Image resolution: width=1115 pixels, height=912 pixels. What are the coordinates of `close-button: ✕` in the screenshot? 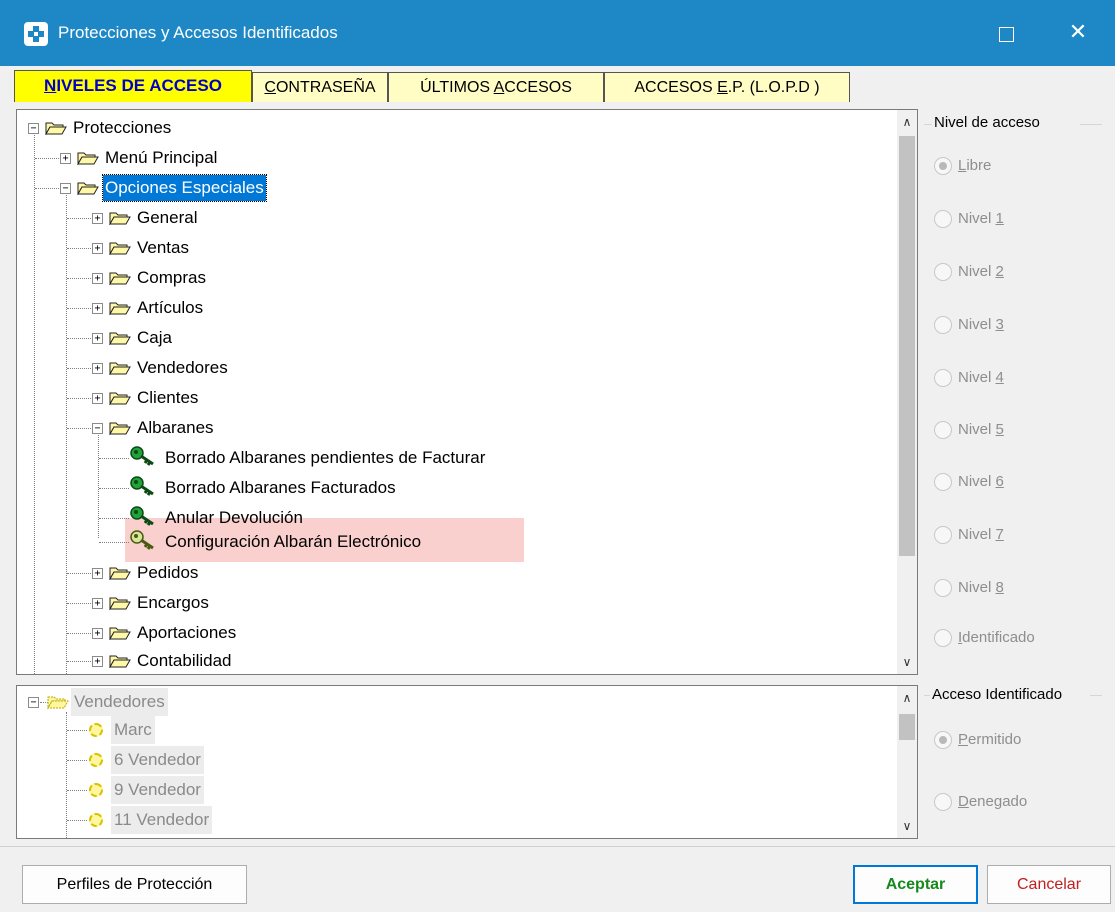 It's located at (1078, 33).